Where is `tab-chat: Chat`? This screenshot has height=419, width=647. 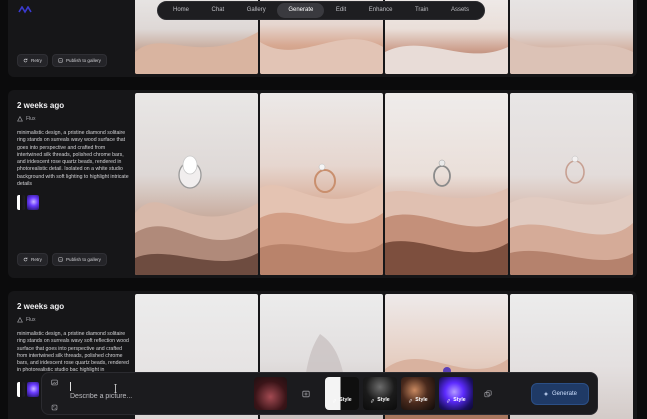 tab-chat: Chat is located at coordinates (218, 10).